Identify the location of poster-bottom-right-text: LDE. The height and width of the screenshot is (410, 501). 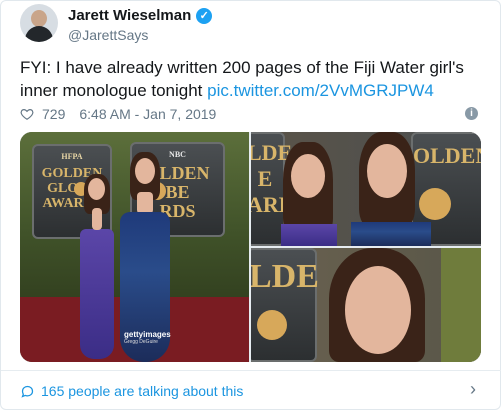
(285, 276).